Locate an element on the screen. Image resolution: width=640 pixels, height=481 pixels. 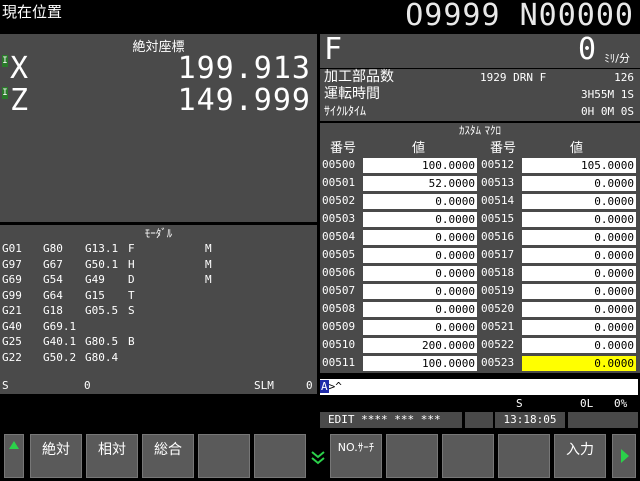
macro-variable-number: 00518 is located at coordinates (498, 272).